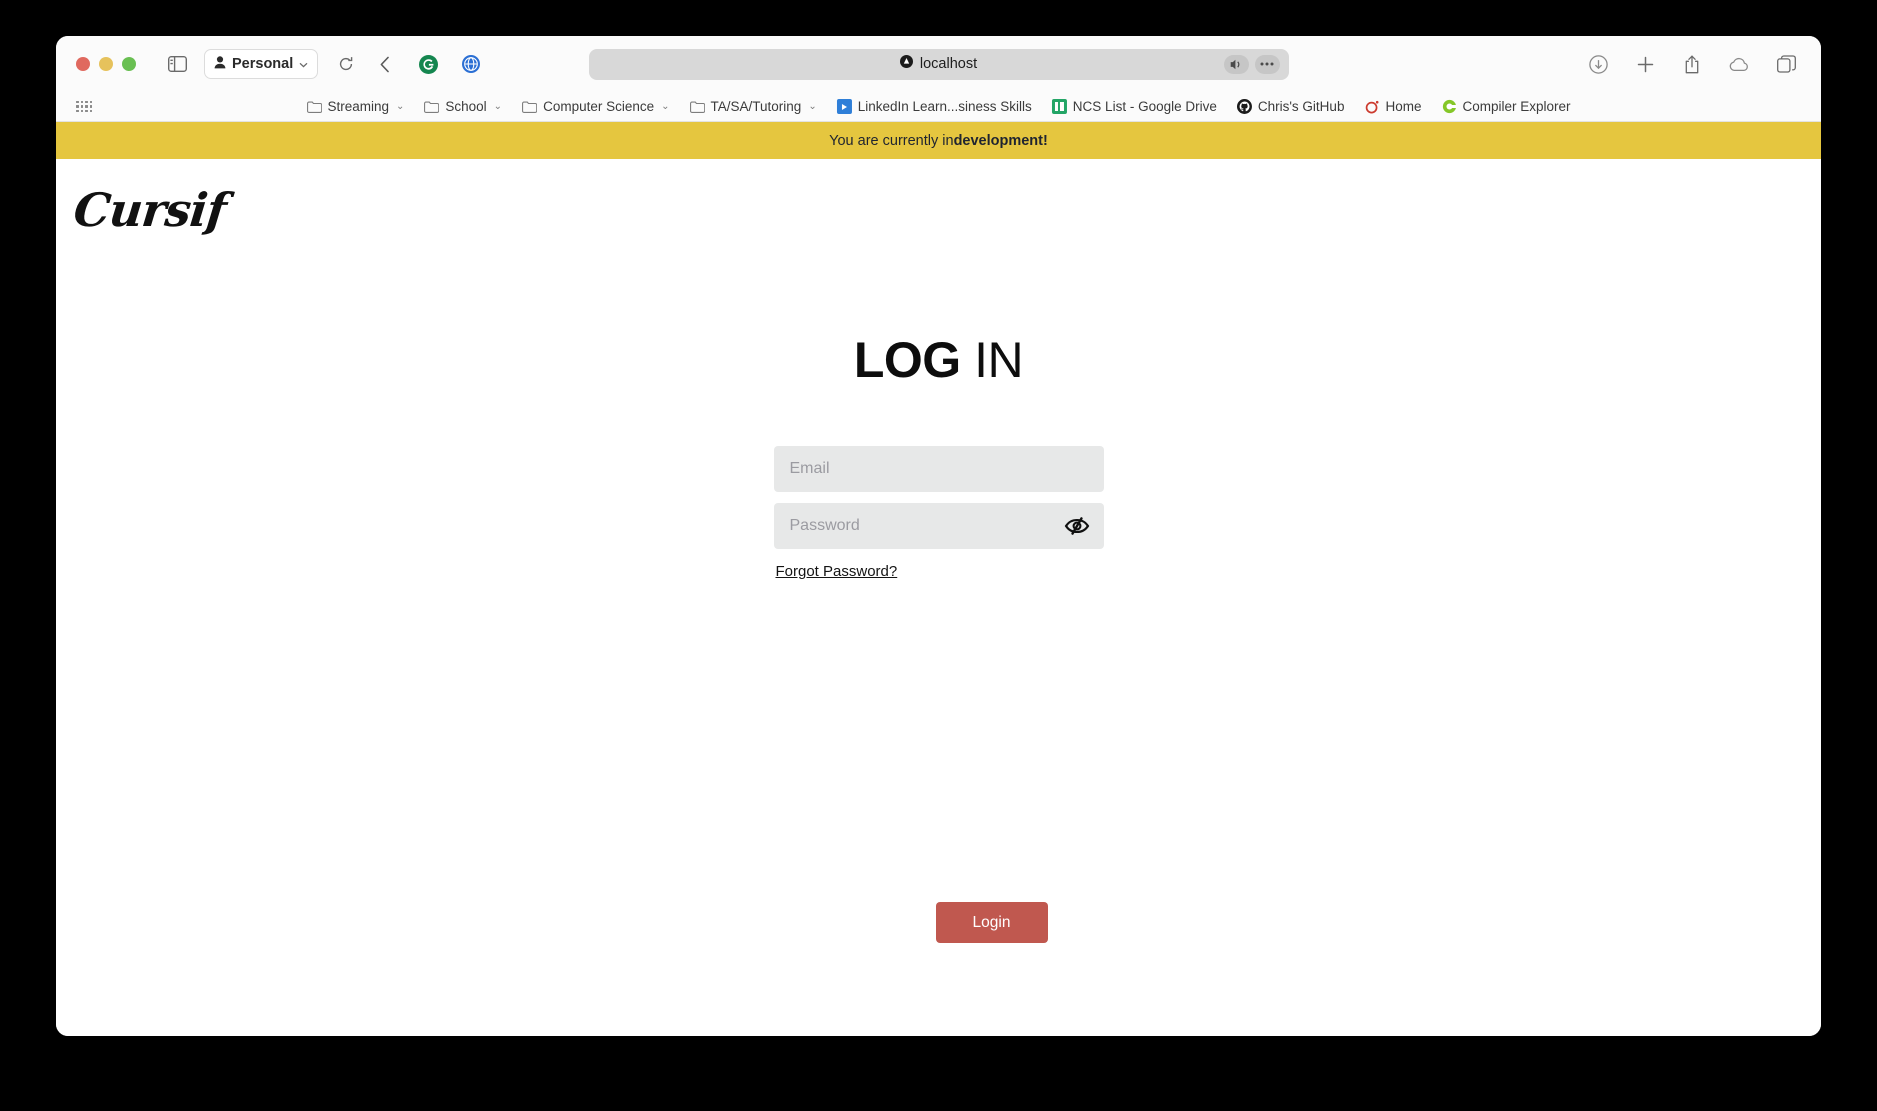 This screenshot has height=1111, width=1877. What do you see at coordinates (1301, 106) in the screenshot?
I see `bookmark-label: Chris's GitHub` at bounding box center [1301, 106].